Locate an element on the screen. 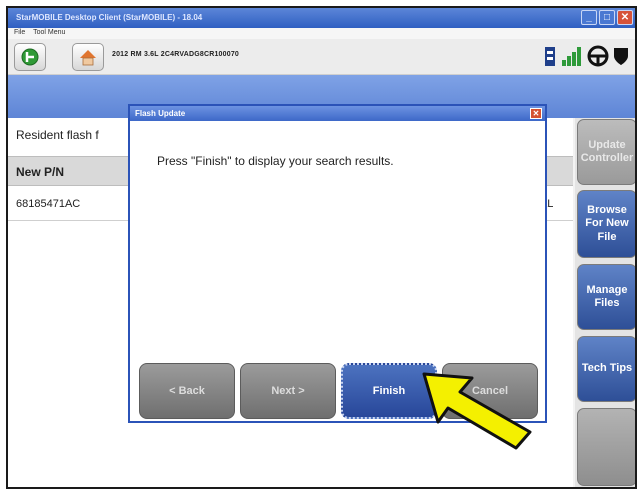 Image resolution: width=643 pixels, height=495 pixels. toolbar: 2012 RM 3.6L 2C4RVADG8CR100070 is located at coordinates (321, 57).